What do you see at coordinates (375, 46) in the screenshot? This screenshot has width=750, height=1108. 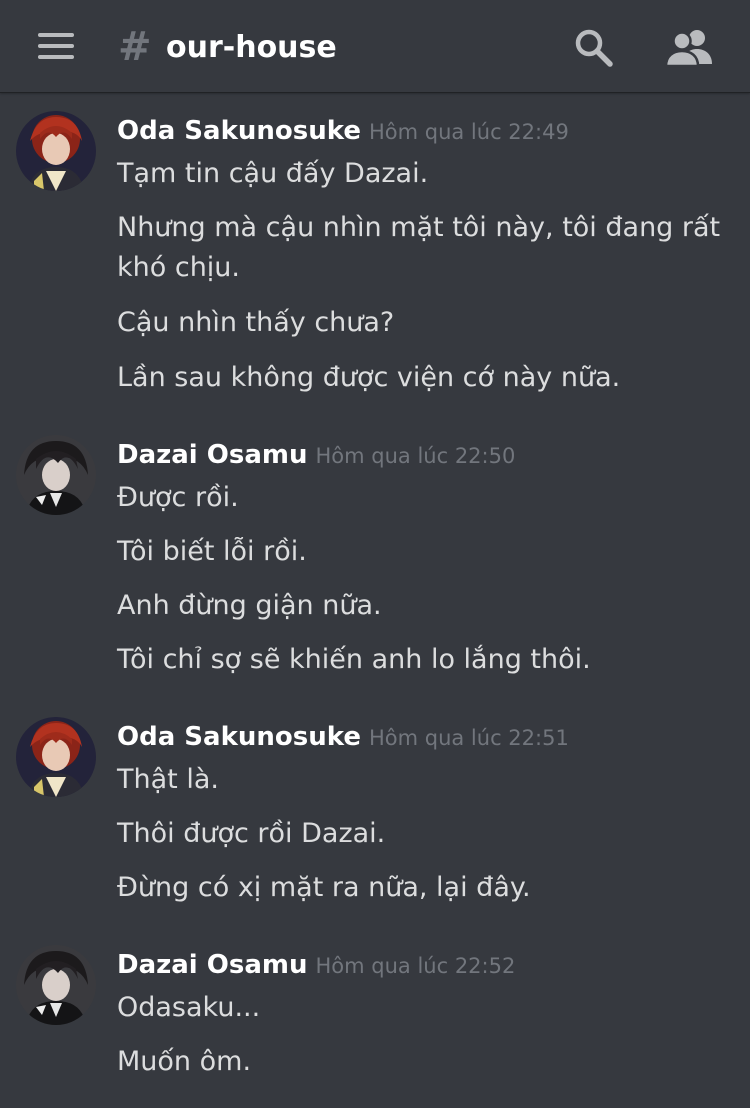 I see `channel-header: # our-house` at bounding box center [375, 46].